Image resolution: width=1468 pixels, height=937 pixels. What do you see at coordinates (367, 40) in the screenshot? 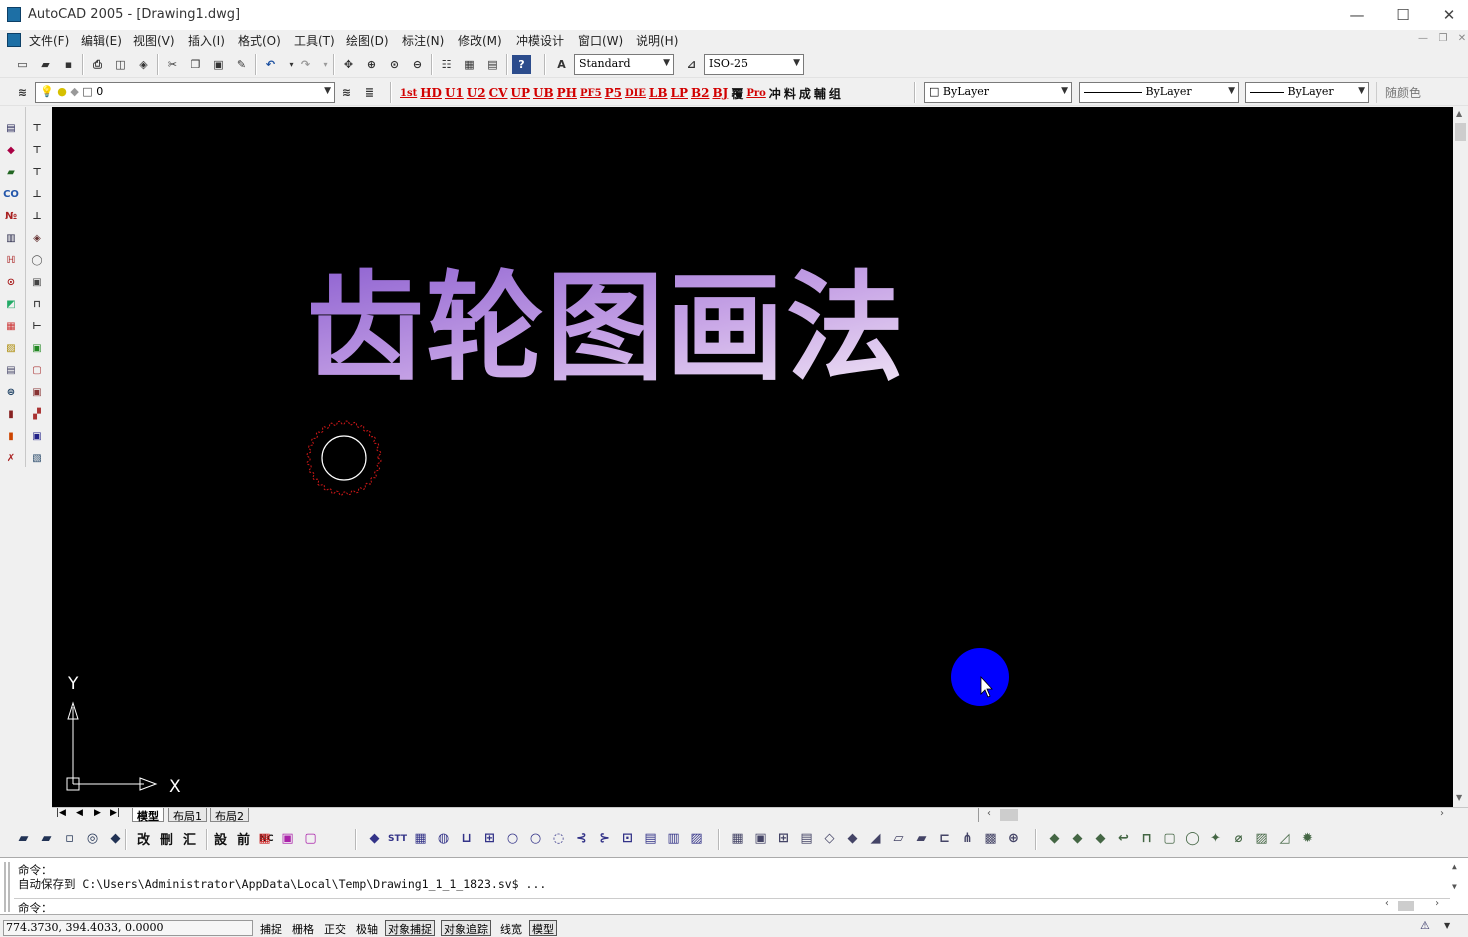
I see `menu-draw: 绘图(D)` at bounding box center [367, 40].